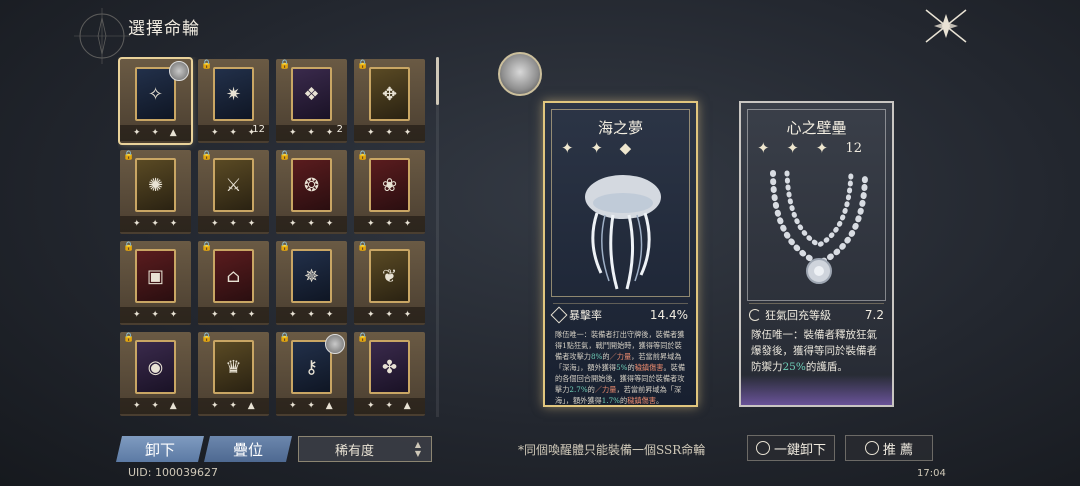  What do you see at coordinates (311, 101) in the screenshot?
I see `wheel-card: ❖ 🔒 ✦ ✦ ✦ 2` at bounding box center [311, 101].